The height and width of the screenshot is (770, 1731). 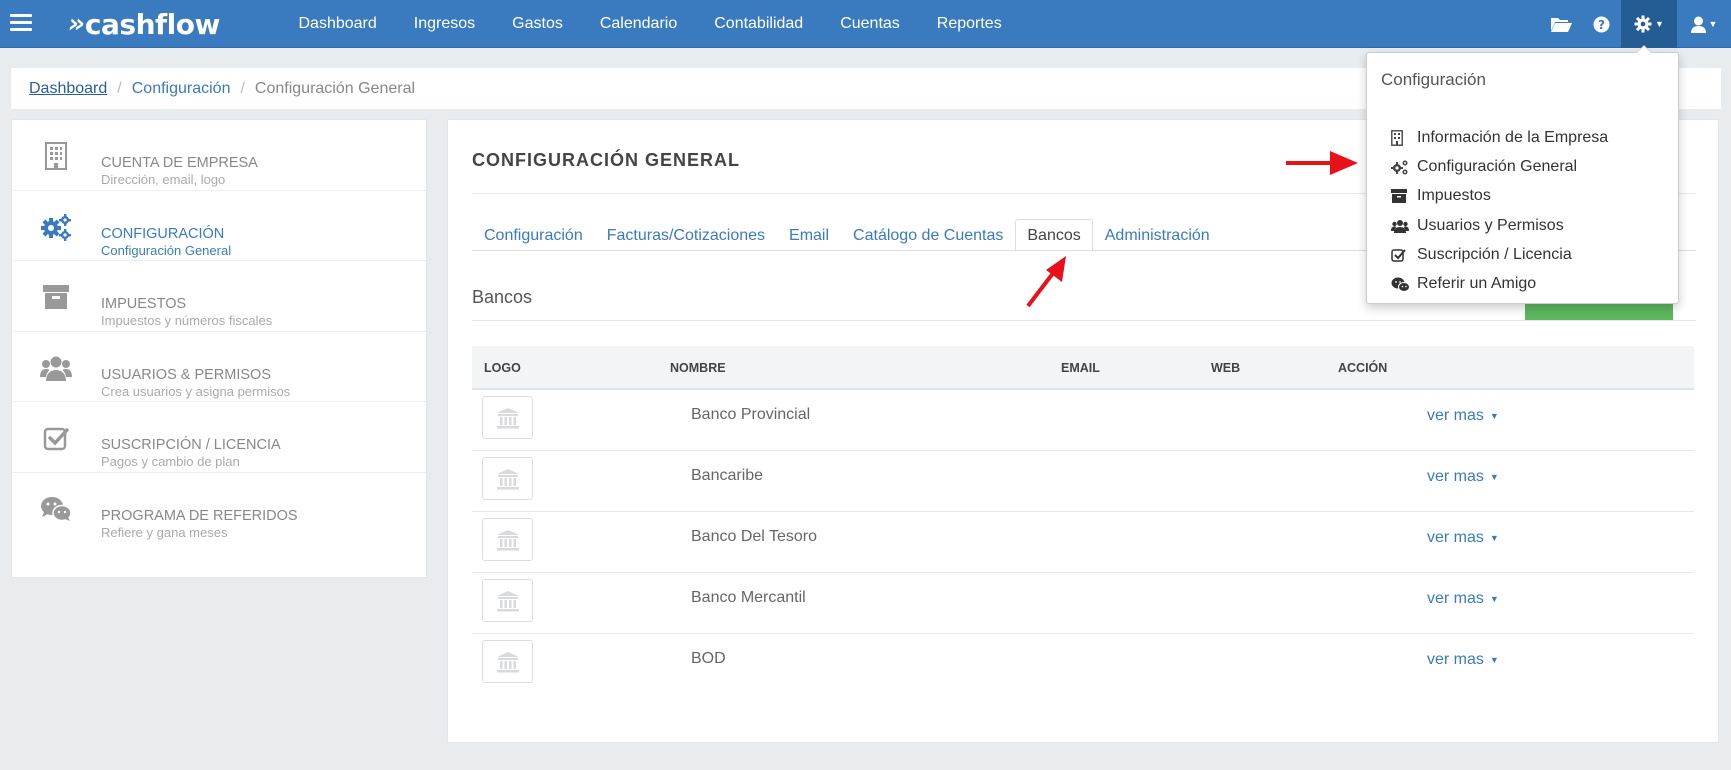 What do you see at coordinates (928, 235) in the screenshot?
I see `tab-catalogo: Catálogo de Cuentas` at bounding box center [928, 235].